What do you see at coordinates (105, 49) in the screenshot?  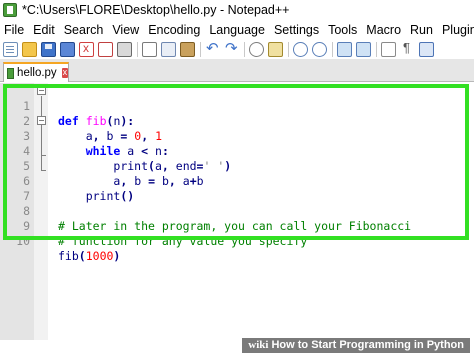 I see `close-all-icon` at bounding box center [105, 49].